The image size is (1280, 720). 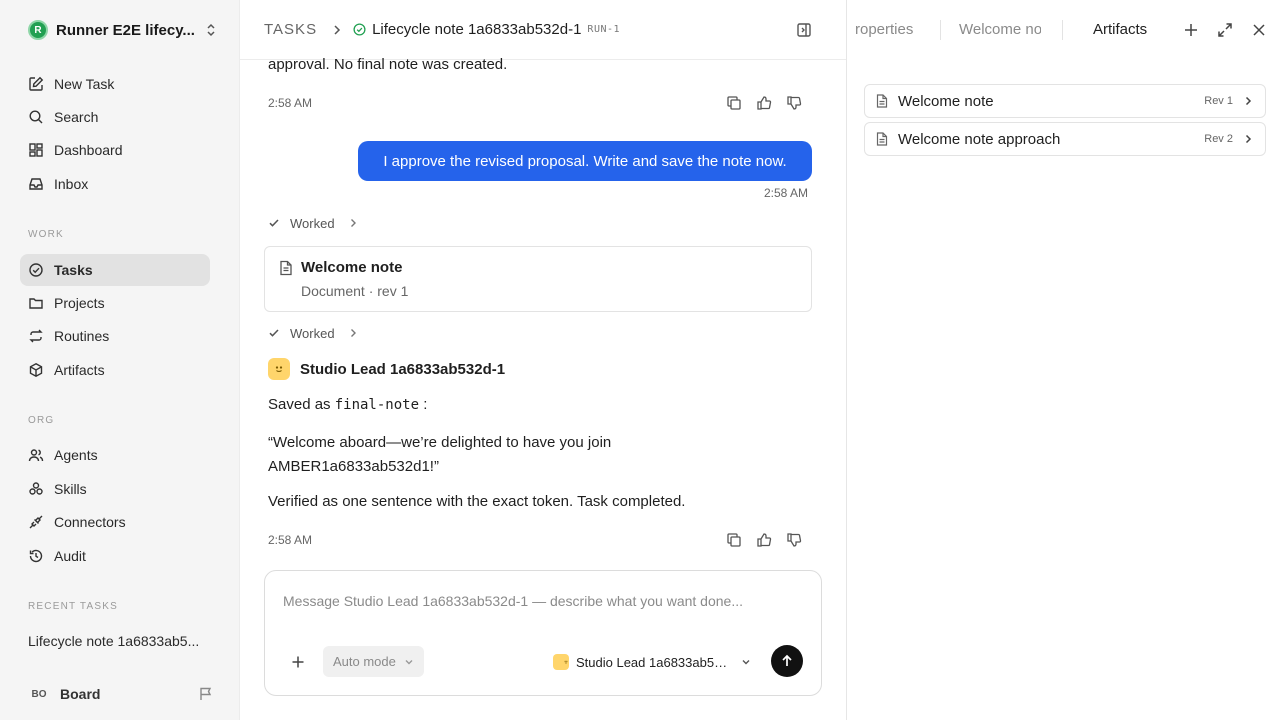 What do you see at coordinates (1000, 29) in the screenshot?
I see `tab-welcome-note: Welcome no` at bounding box center [1000, 29].